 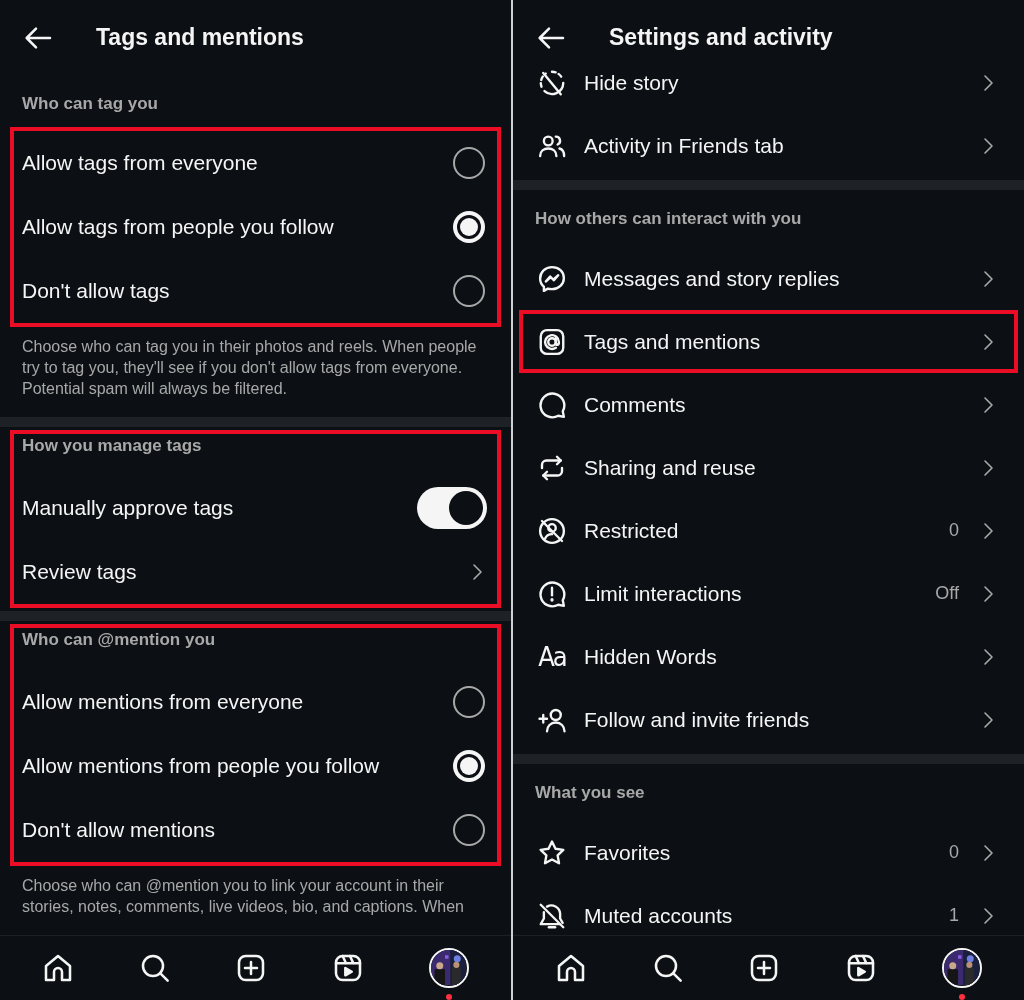 What do you see at coordinates (552, 593) in the screenshot?
I see `alert-bubble-icon` at bounding box center [552, 593].